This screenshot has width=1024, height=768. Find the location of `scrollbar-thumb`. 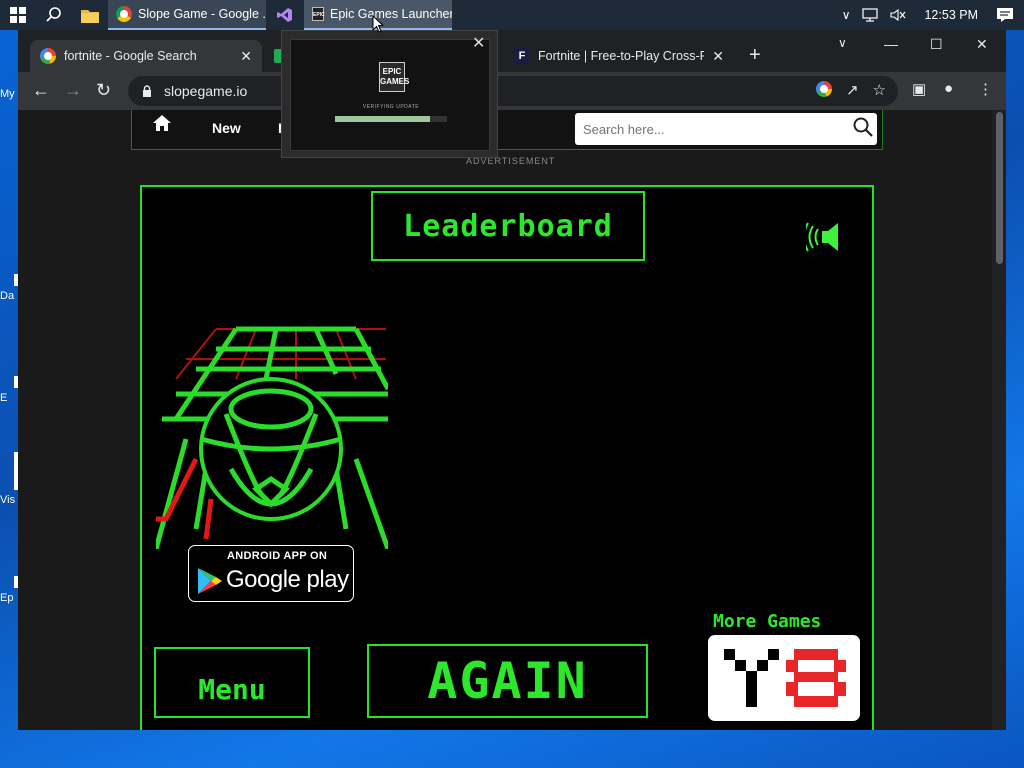

scrollbar-thumb is located at coordinates (999, 188).